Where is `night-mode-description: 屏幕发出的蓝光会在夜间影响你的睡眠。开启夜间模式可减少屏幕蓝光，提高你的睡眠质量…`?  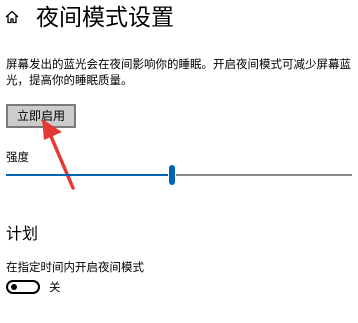 night-mode-description: 屏幕发出的蓝光会在夜间影响你的睡眠。开启夜间模式可减少屏幕蓝光，提高你的睡眠质量… is located at coordinates (178, 72).